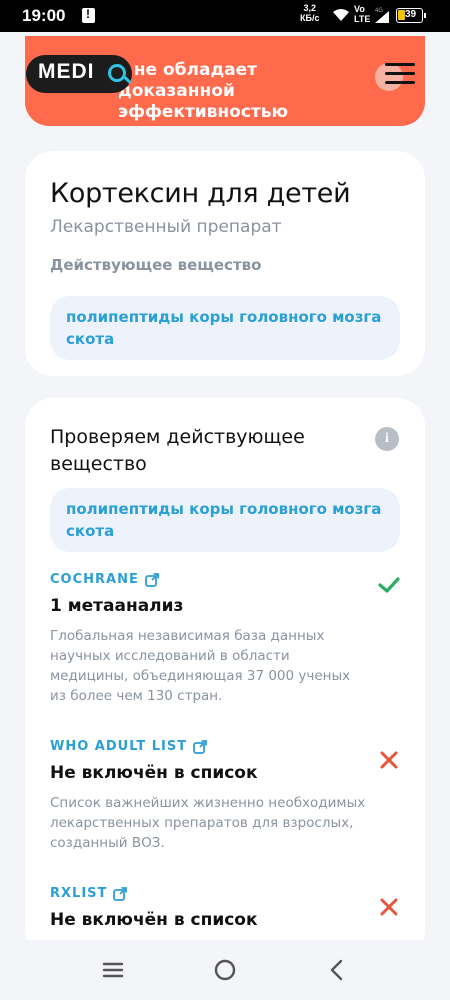 This screenshot has width=450, height=1000. I want to click on signal-icon: 4G, so click(382, 15).